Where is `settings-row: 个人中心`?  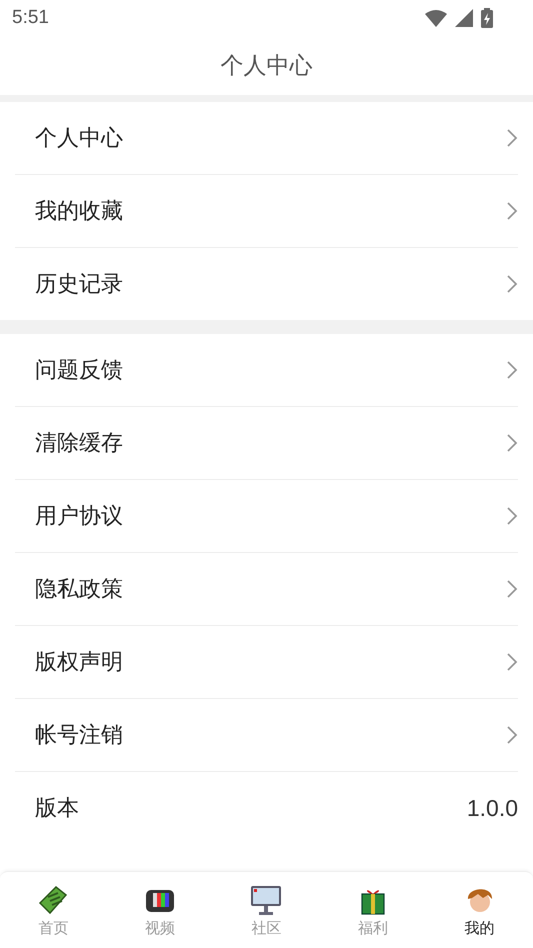 settings-row: 个人中心 is located at coordinates (266, 138).